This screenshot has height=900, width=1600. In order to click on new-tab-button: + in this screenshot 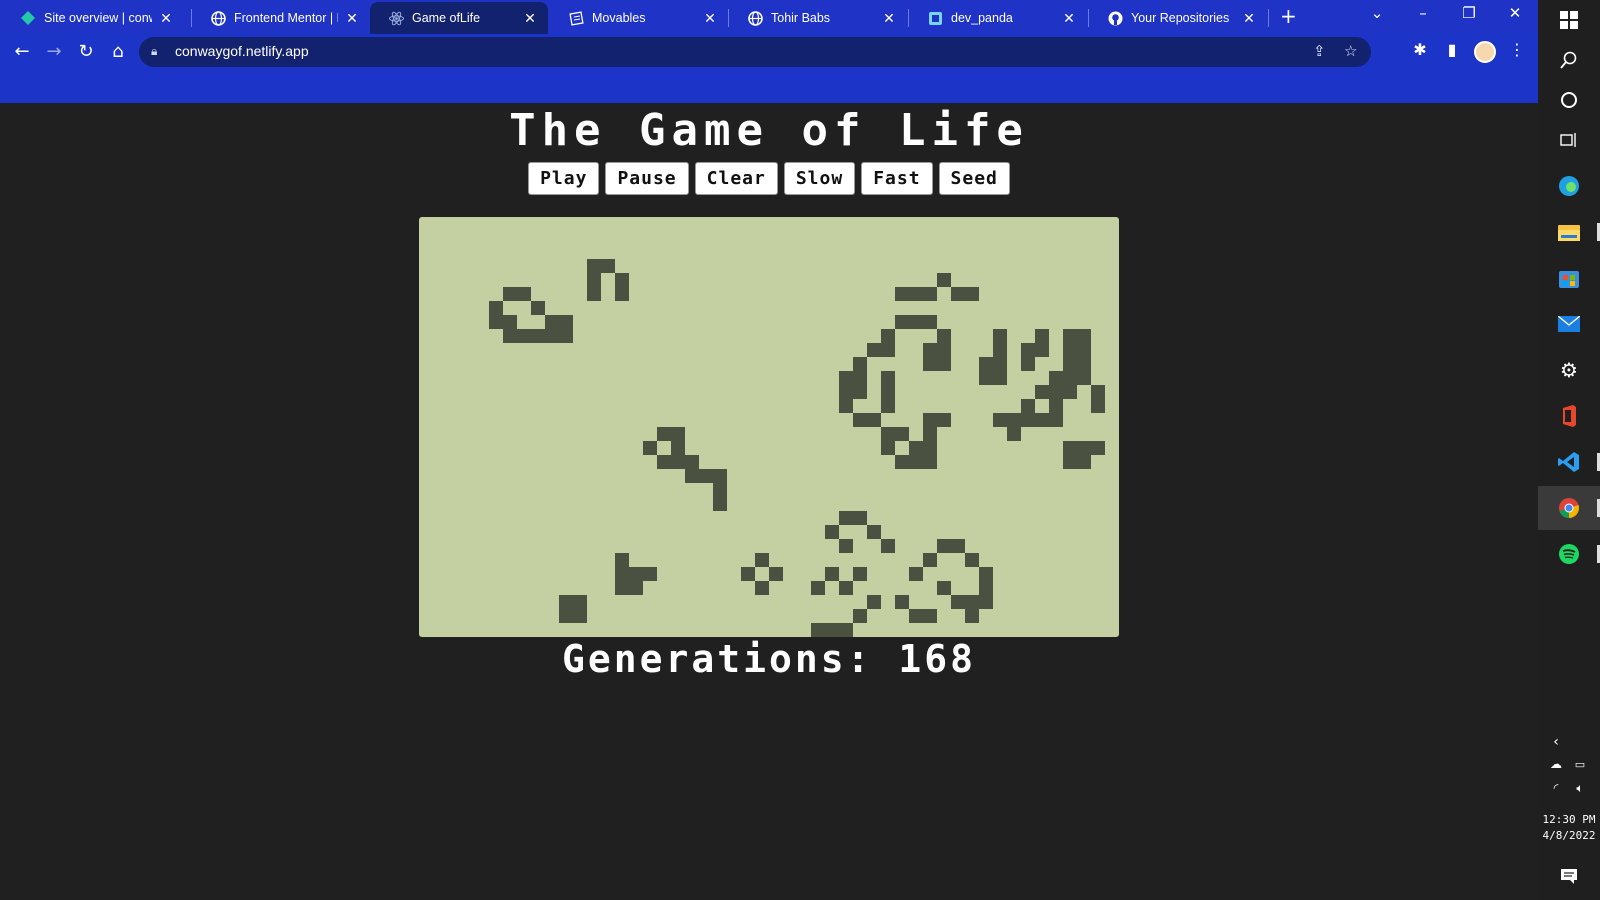, I will do `click(1288, 16)`.